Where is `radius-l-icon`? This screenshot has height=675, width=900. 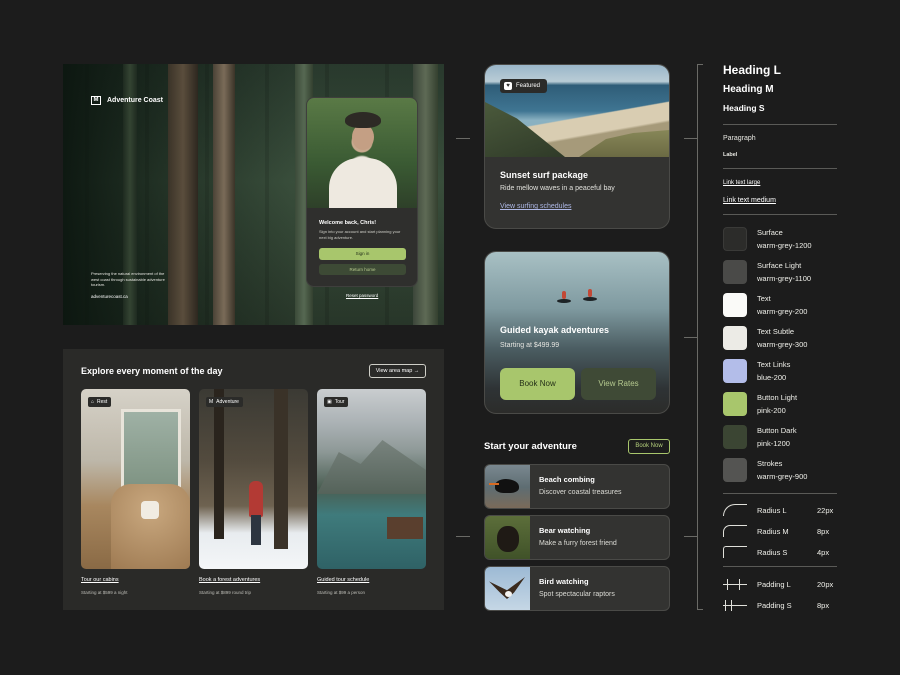
radius-l-icon is located at coordinates (735, 510).